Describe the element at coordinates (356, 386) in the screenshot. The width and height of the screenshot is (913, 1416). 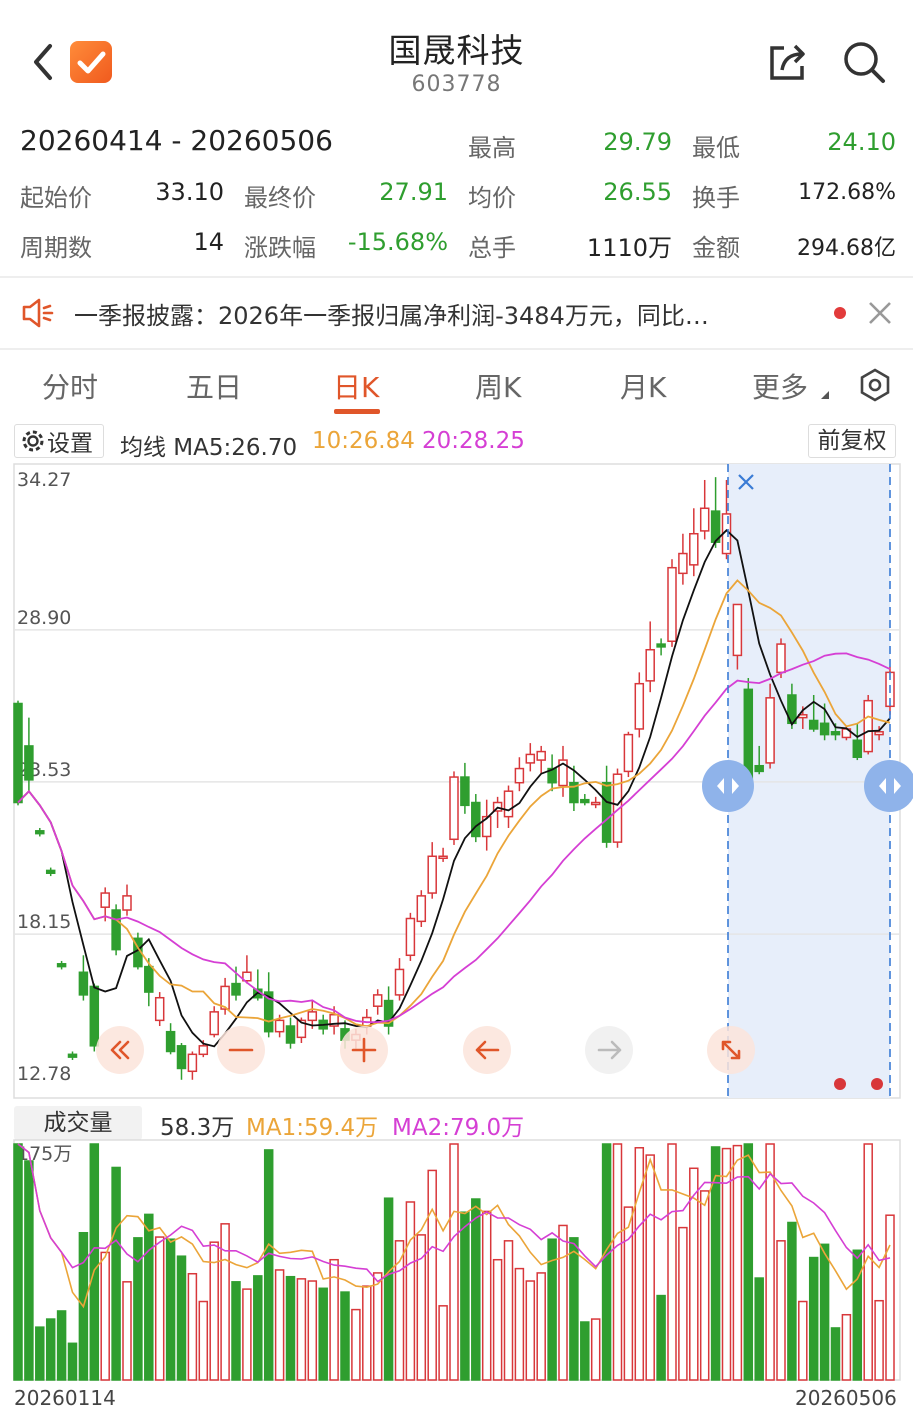
I see `tab-daily-k: 日K` at that location.